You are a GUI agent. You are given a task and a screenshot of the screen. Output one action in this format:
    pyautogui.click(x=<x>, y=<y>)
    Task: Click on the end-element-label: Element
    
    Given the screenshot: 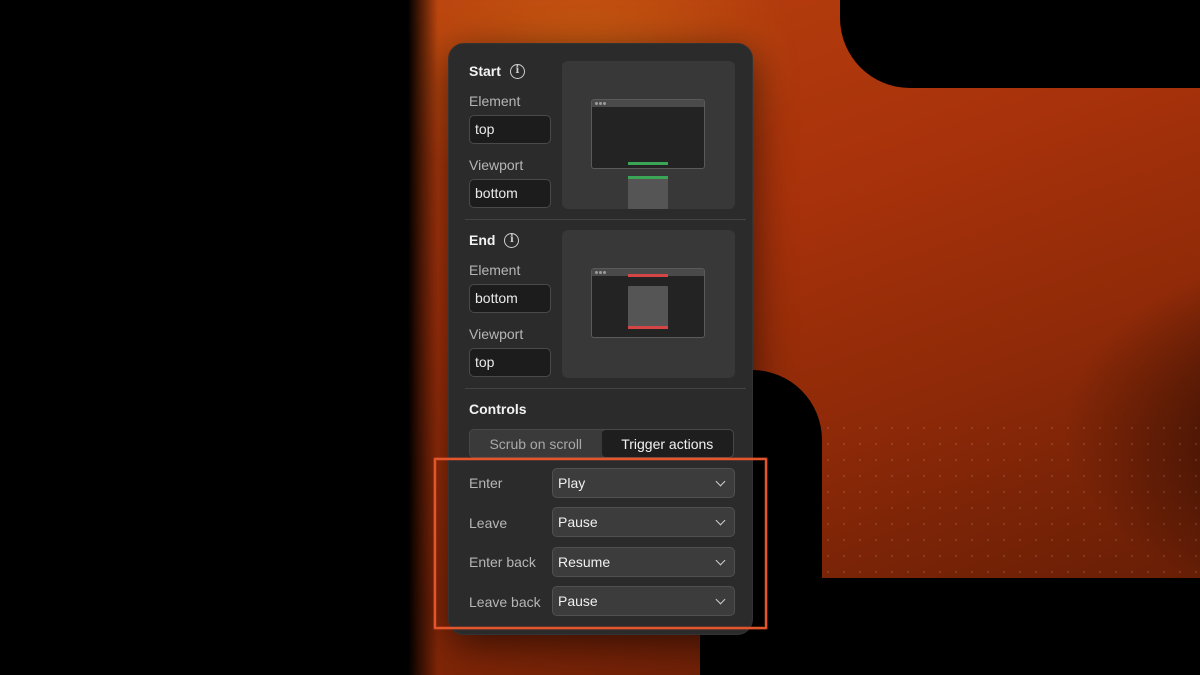 What is the action you would take?
    pyautogui.click(x=495, y=270)
    